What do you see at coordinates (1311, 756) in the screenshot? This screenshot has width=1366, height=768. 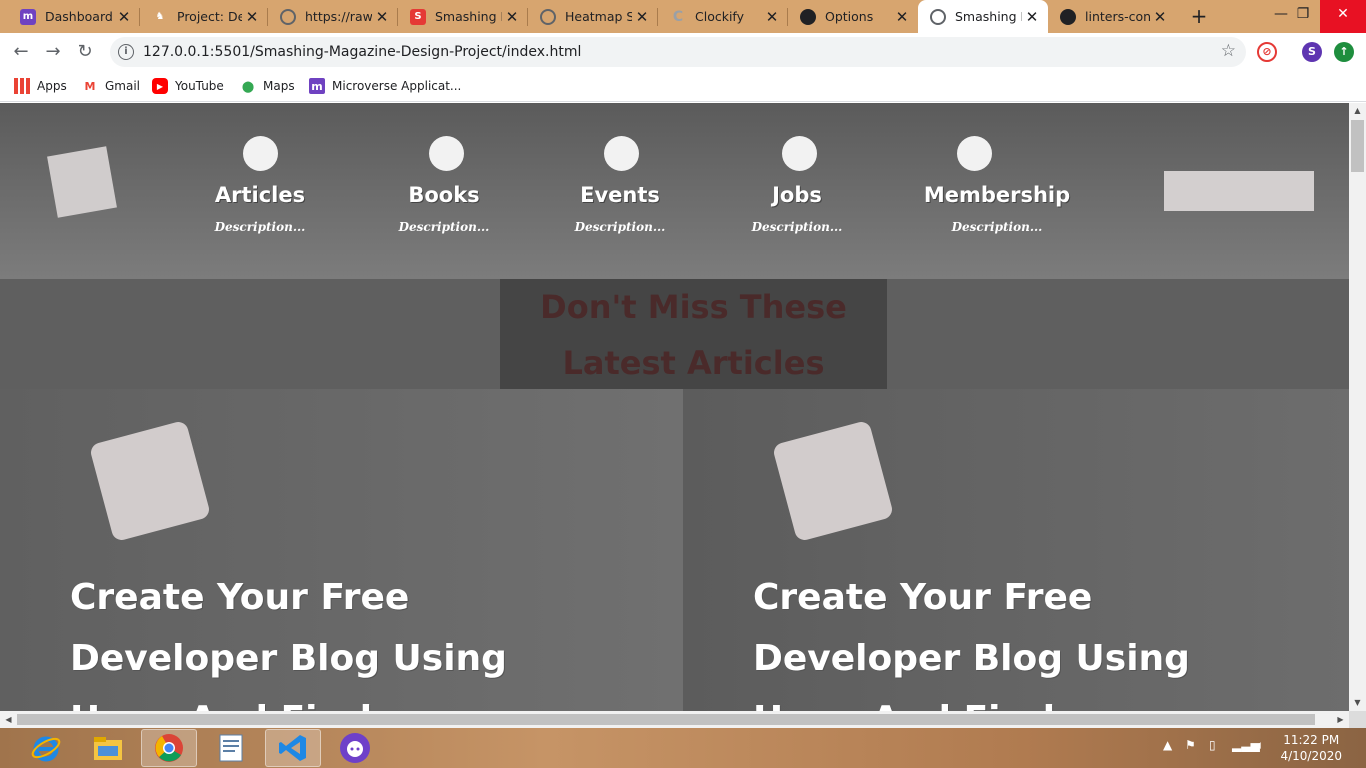 I see `clock-date: 4/10/2020` at bounding box center [1311, 756].